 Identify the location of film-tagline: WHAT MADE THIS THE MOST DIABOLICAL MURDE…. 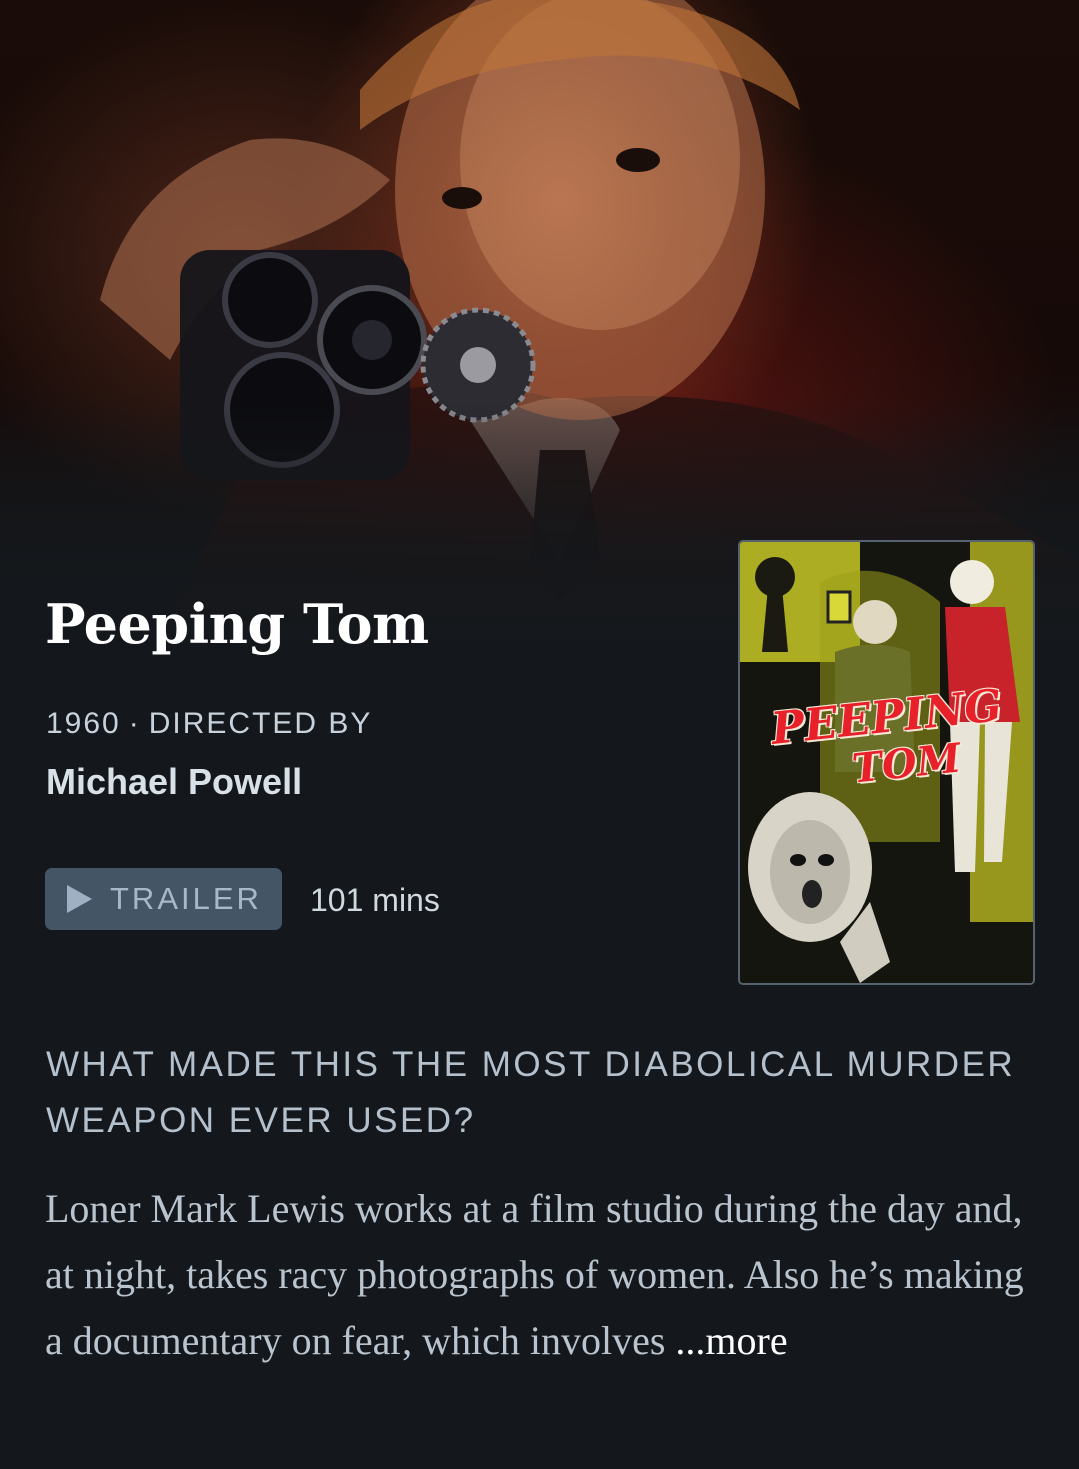
(531, 1092).